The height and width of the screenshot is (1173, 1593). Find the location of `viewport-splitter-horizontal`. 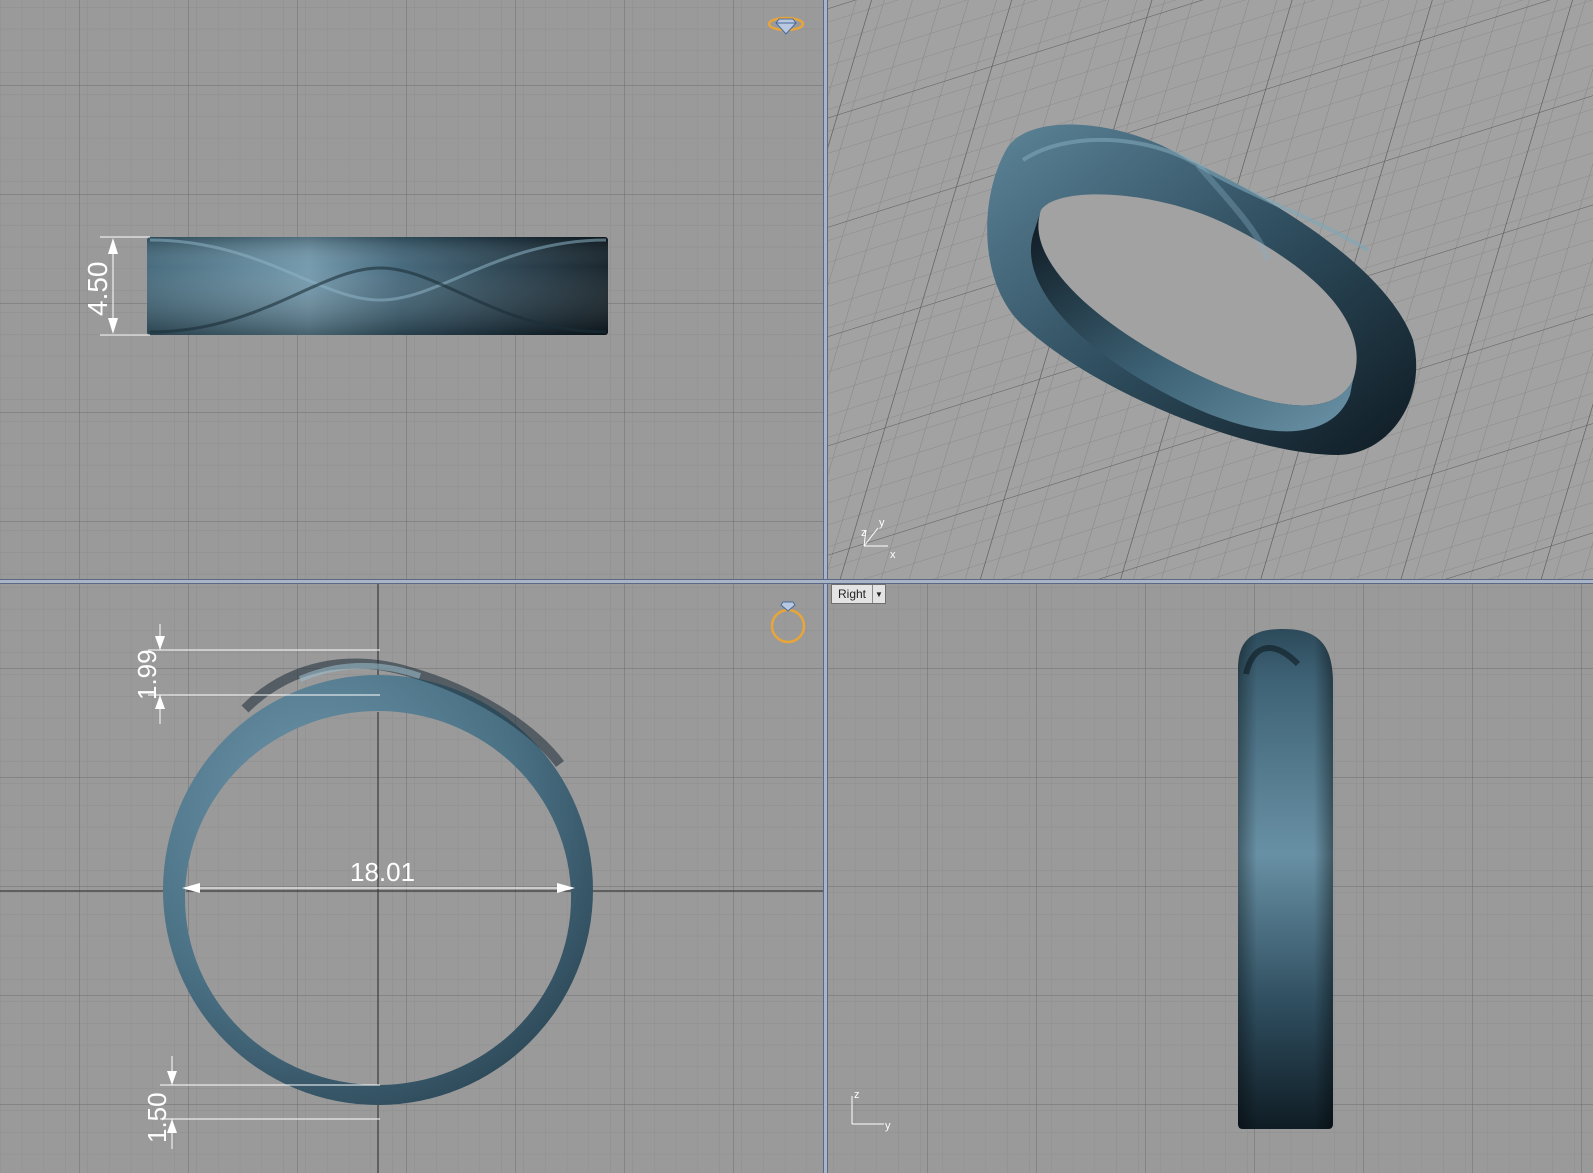

viewport-splitter-horizontal is located at coordinates (796, 581).